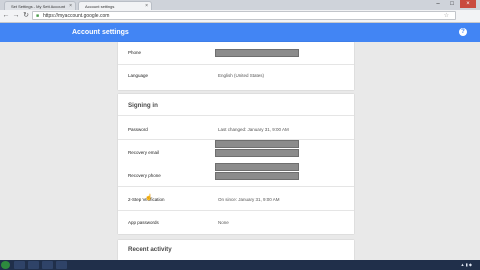 The width and height of the screenshot is (480, 270). I want to click on browser-toolbar: ← → ↻ ■ https://myaccount.google.com ☆, so click(240, 16).